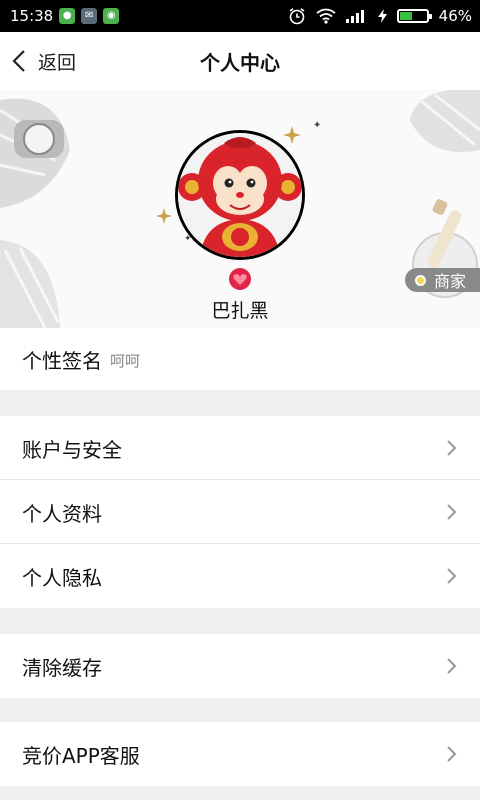  I want to click on back-button: 返回, so click(44, 61).